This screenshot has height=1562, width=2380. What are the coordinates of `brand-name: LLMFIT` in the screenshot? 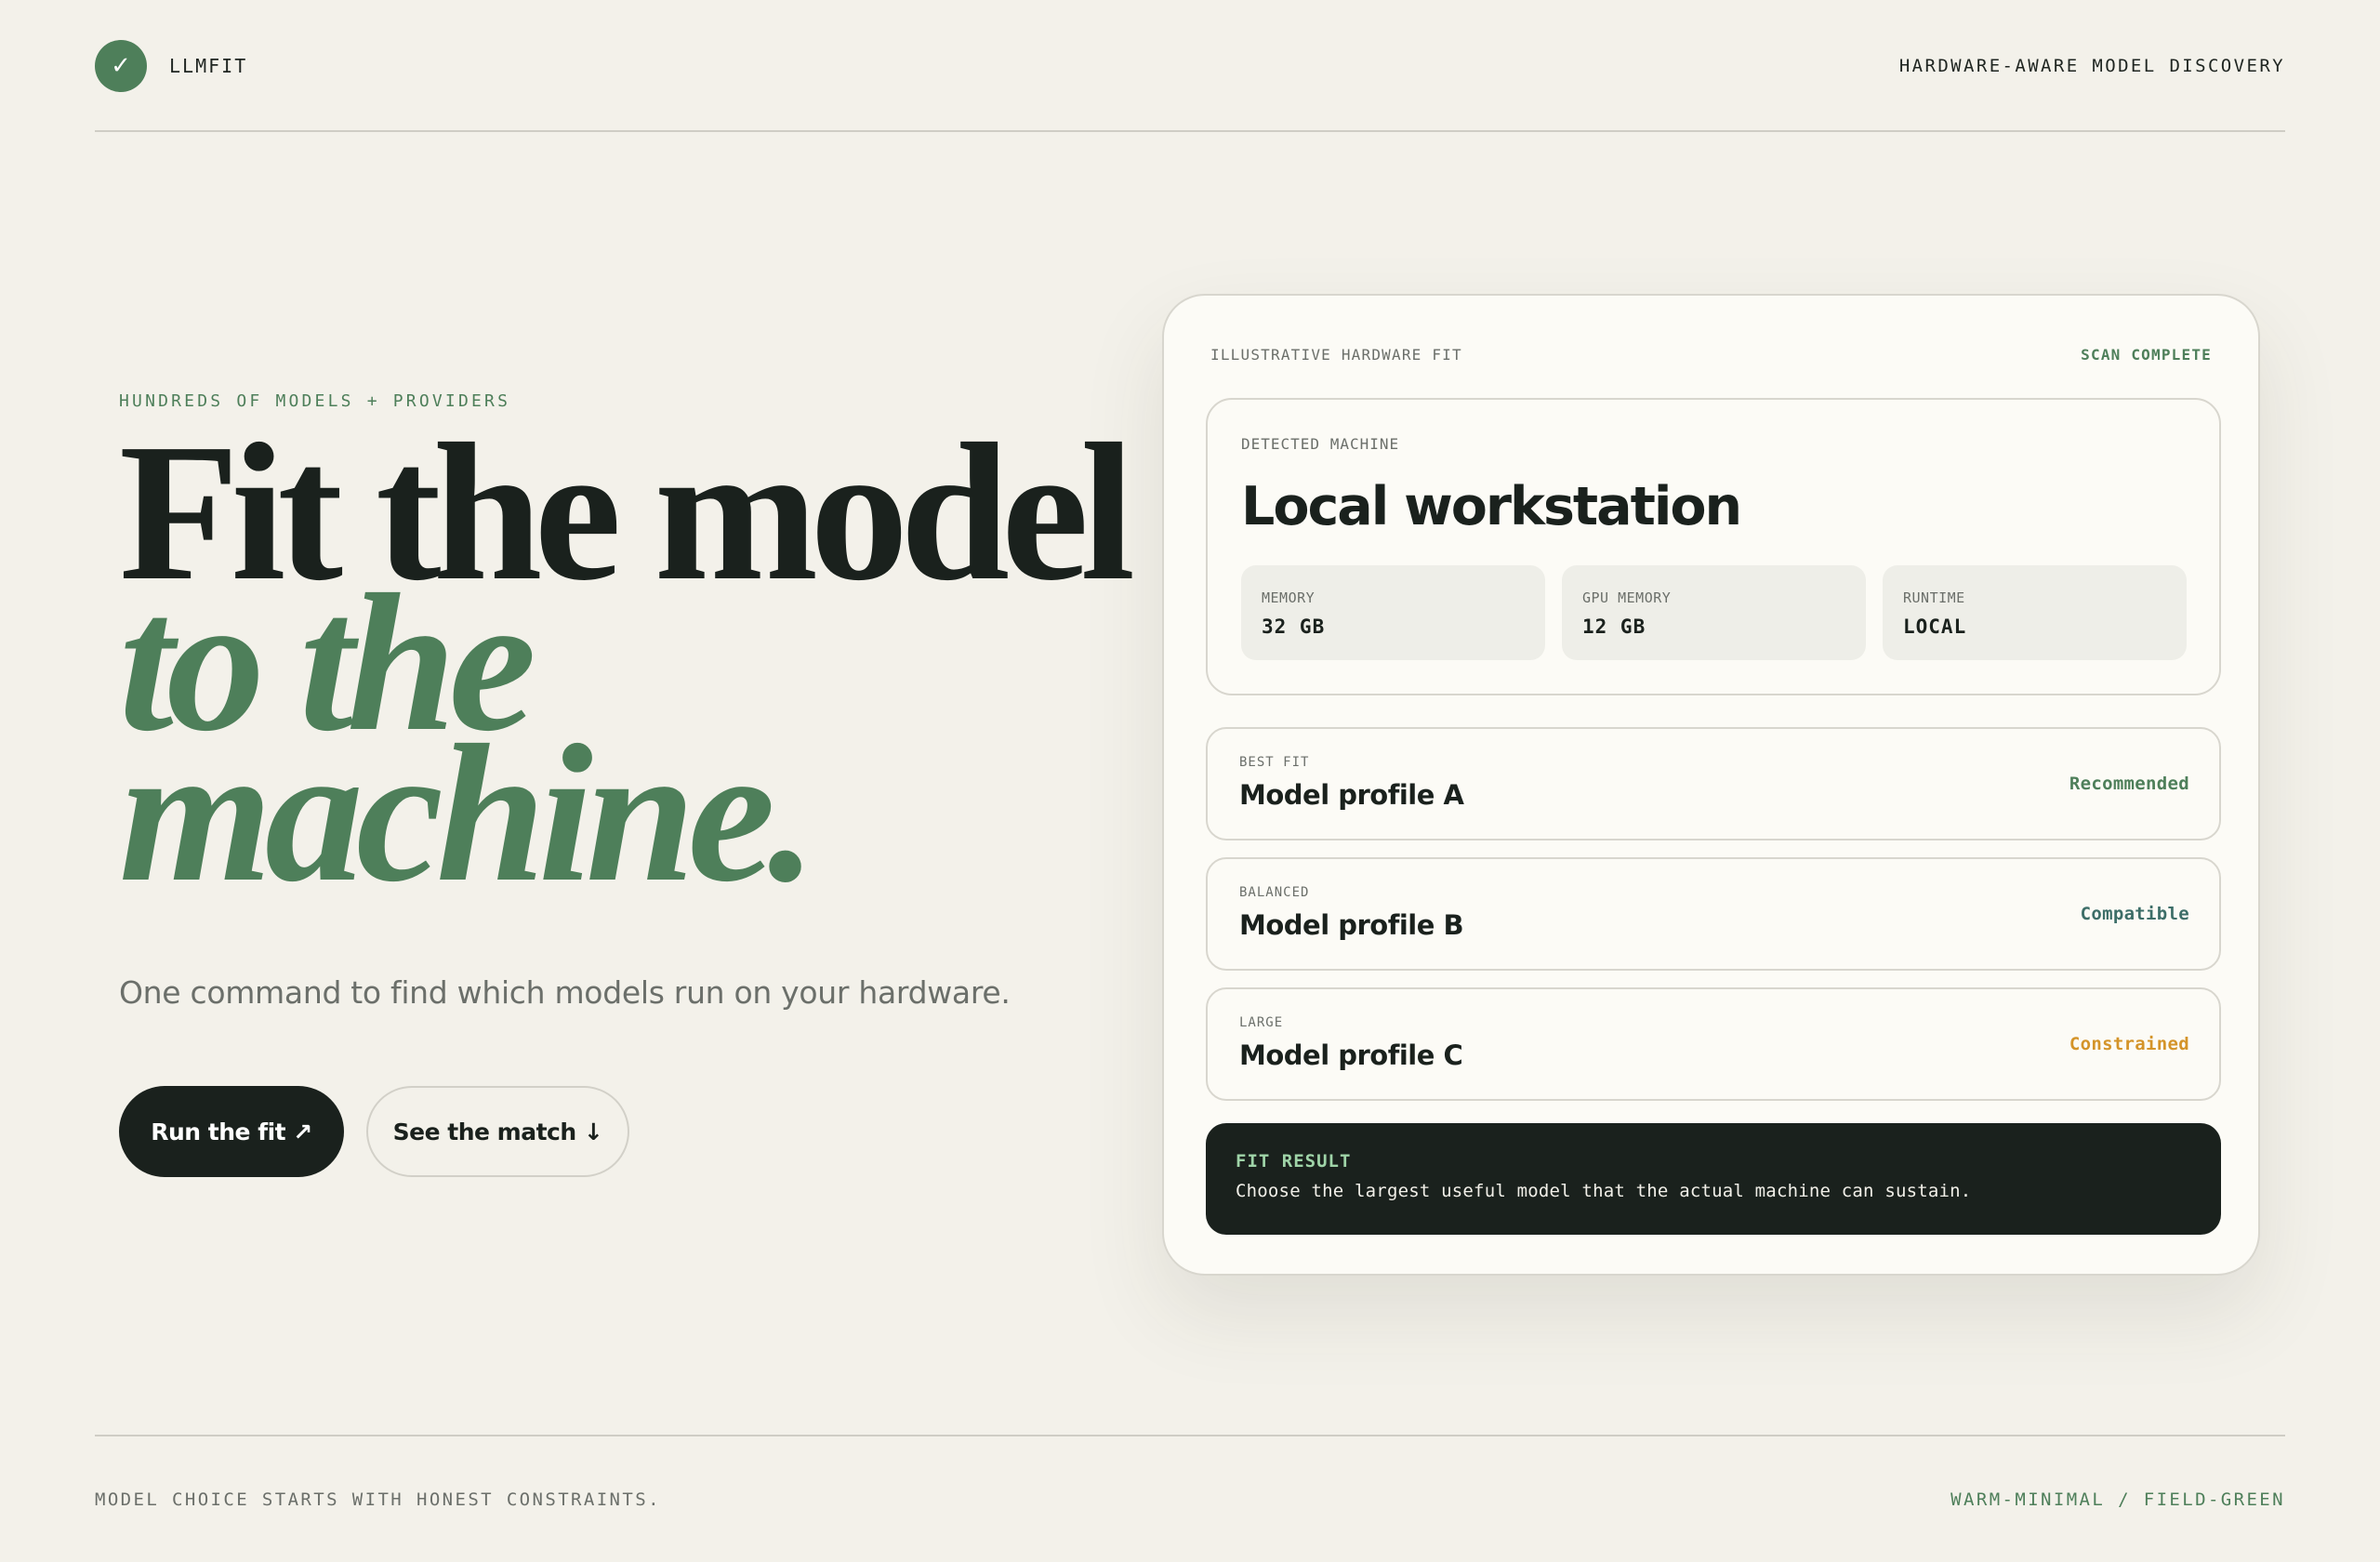 It's located at (208, 66).